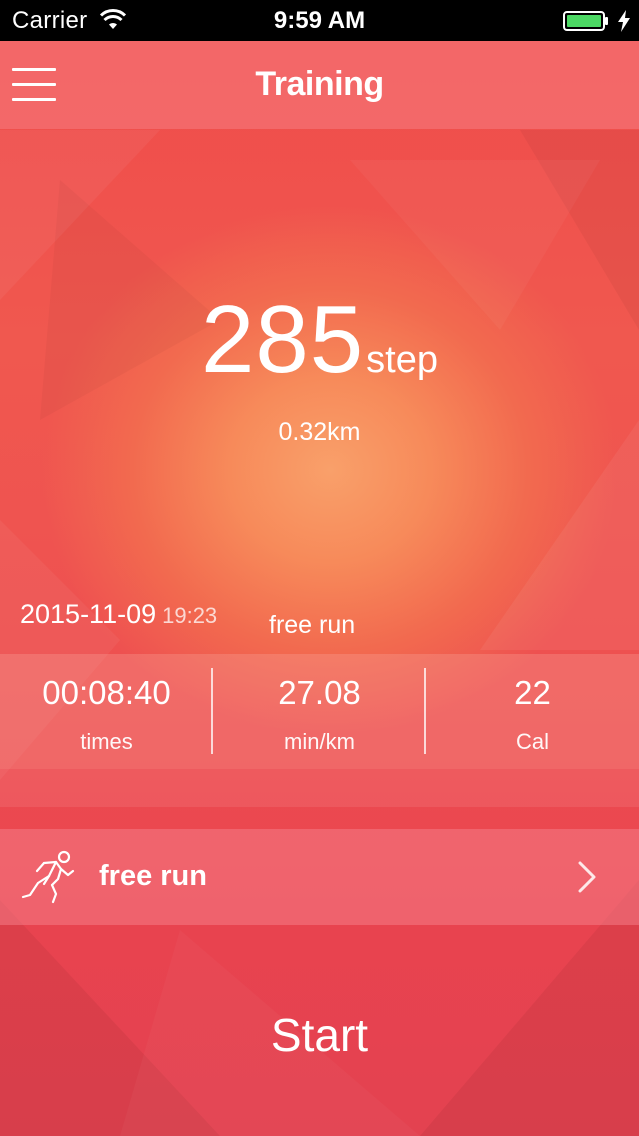 The image size is (639, 1136). I want to click on step-count-unit: step, so click(402, 360).